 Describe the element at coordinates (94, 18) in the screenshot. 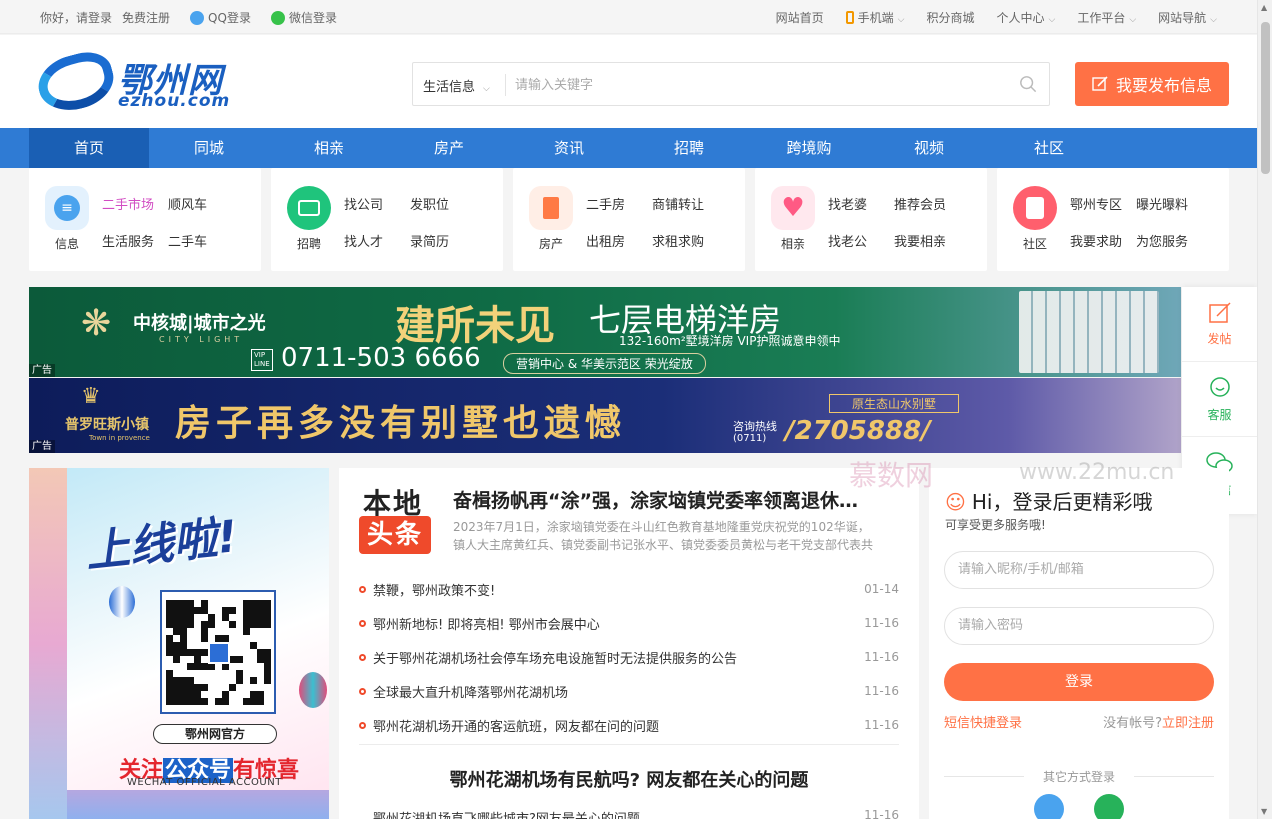

I see `login-link: 请登录` at that location.